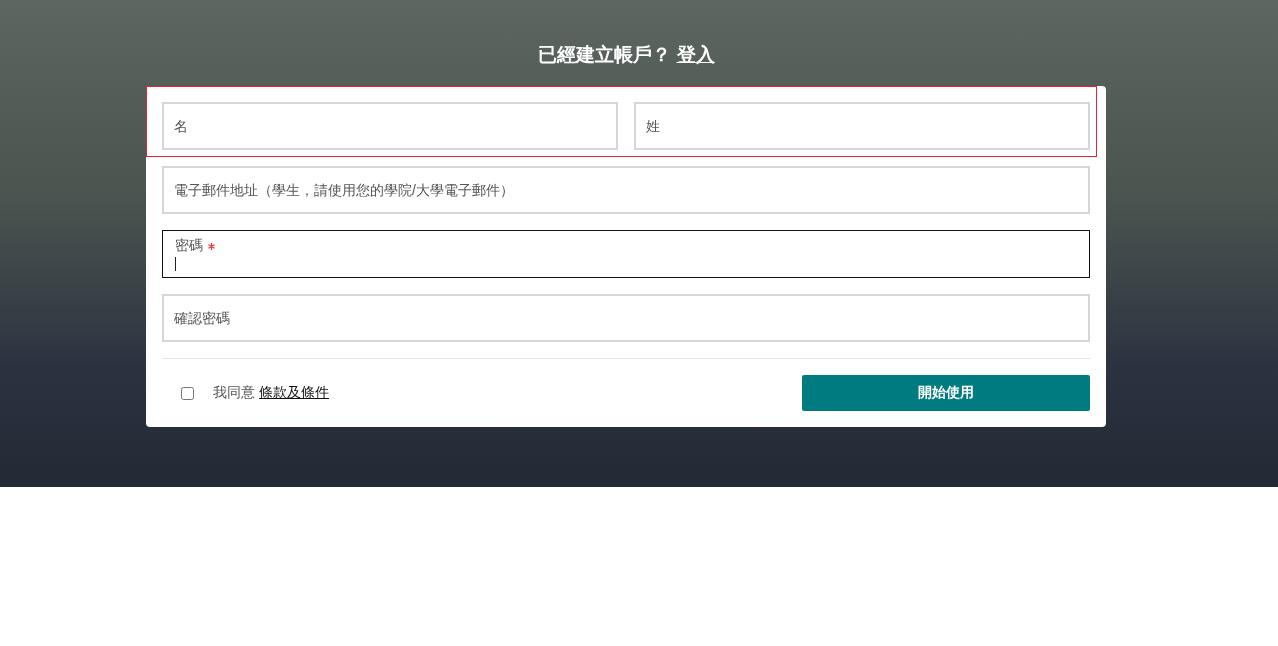 The width and height of the screenshot is (1278, 646). Describe the element at coordinates (294, 393) in the screenshot. I see `terms-link: 條款及條件` at that location.